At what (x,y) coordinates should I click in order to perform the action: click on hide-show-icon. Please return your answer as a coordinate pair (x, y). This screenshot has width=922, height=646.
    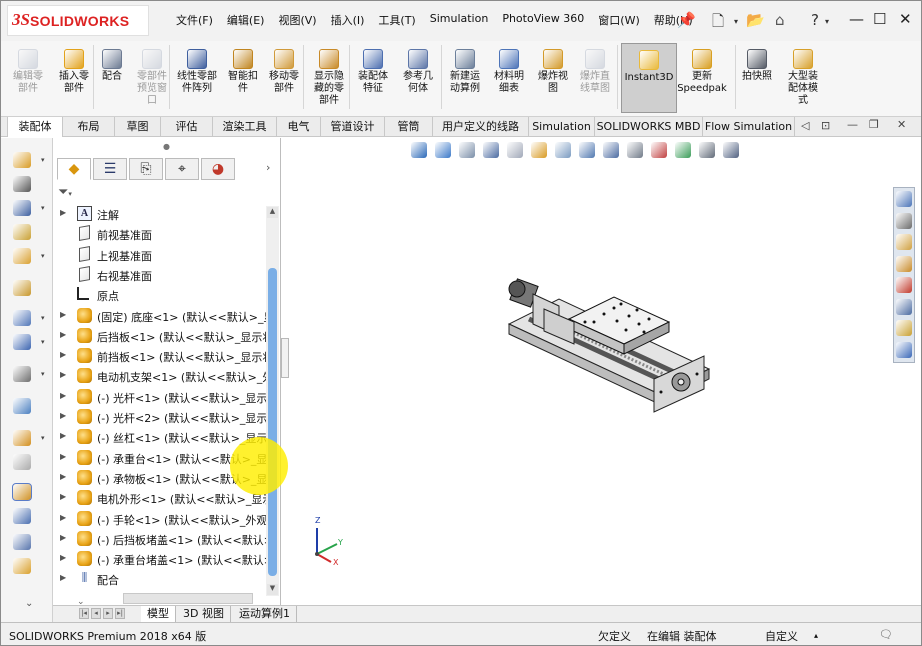
    Looking at the image, I should click on (635, 150).